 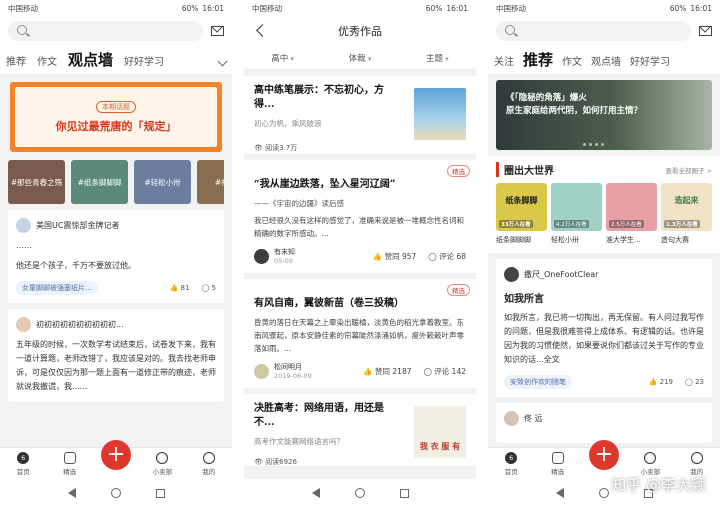 What do you see at coordinates (22, 30) in the screenshot?
I see `search-icon` at bounding box center [22, 30].